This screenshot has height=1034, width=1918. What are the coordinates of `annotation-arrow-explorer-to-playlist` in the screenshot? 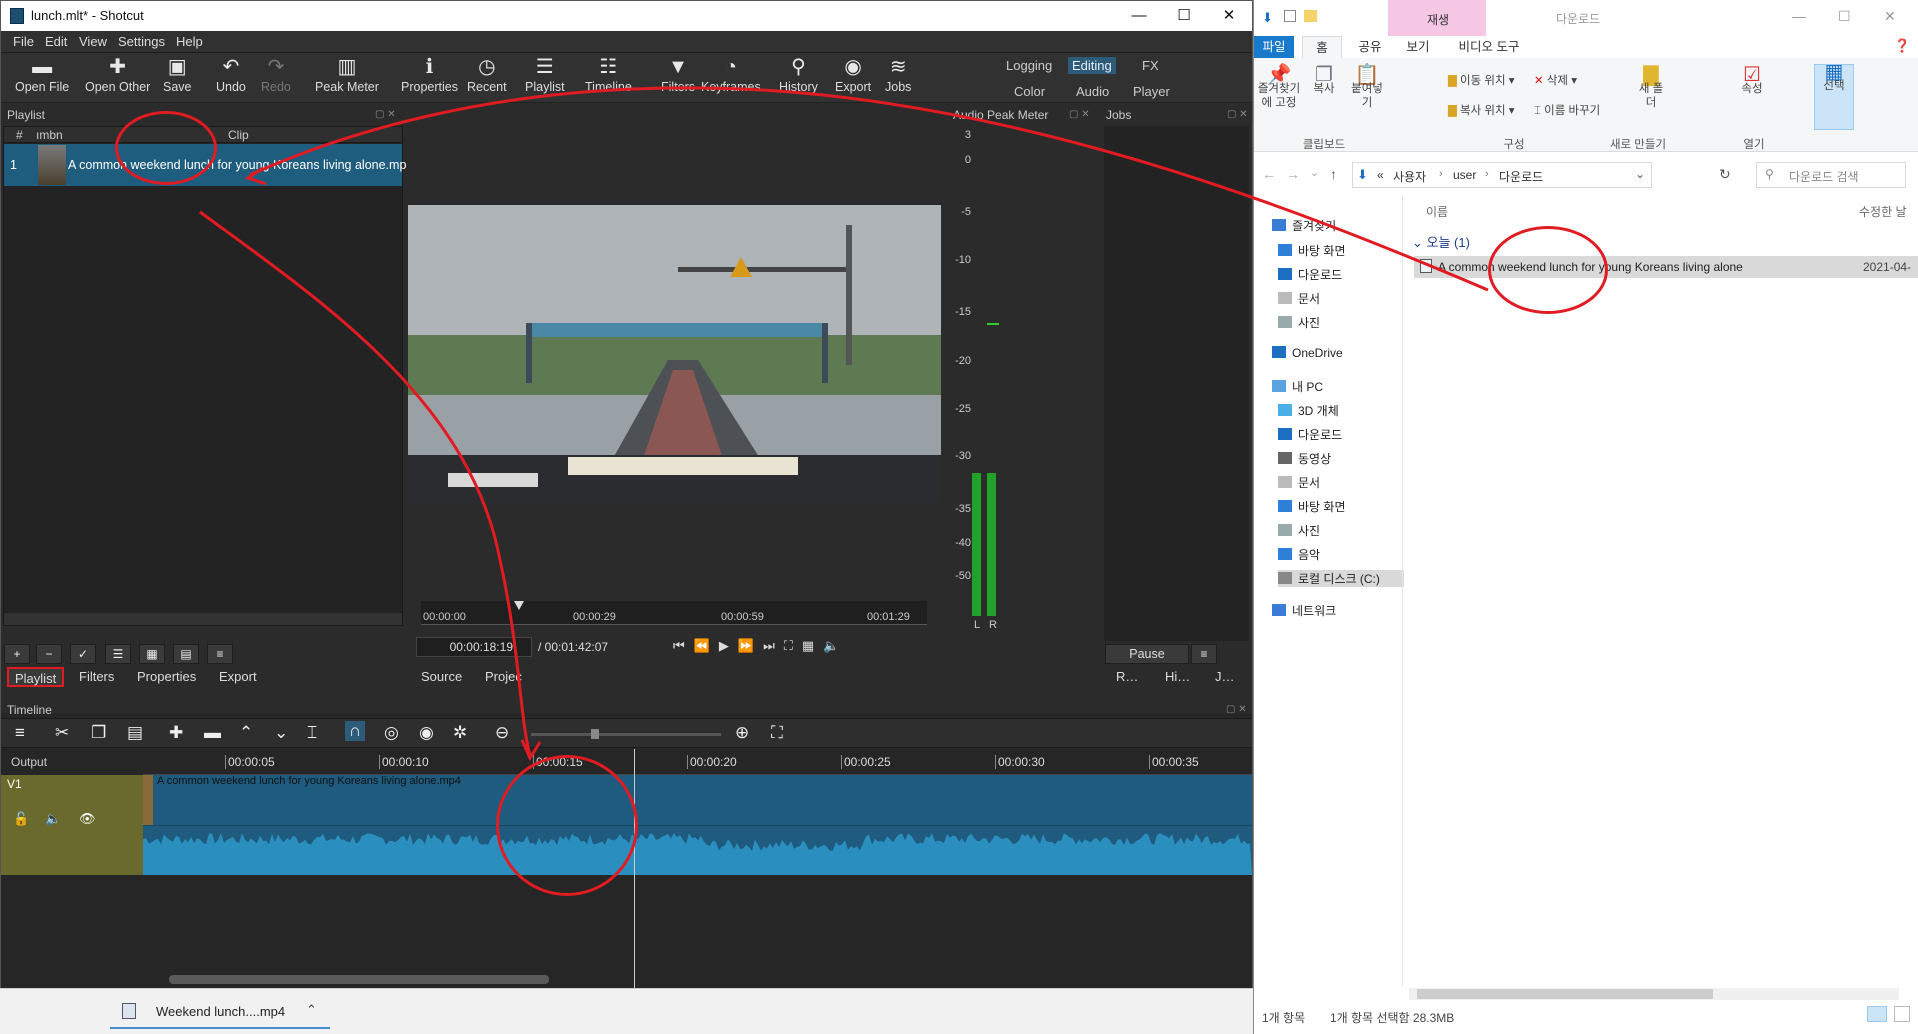 It's located at (869, 189).